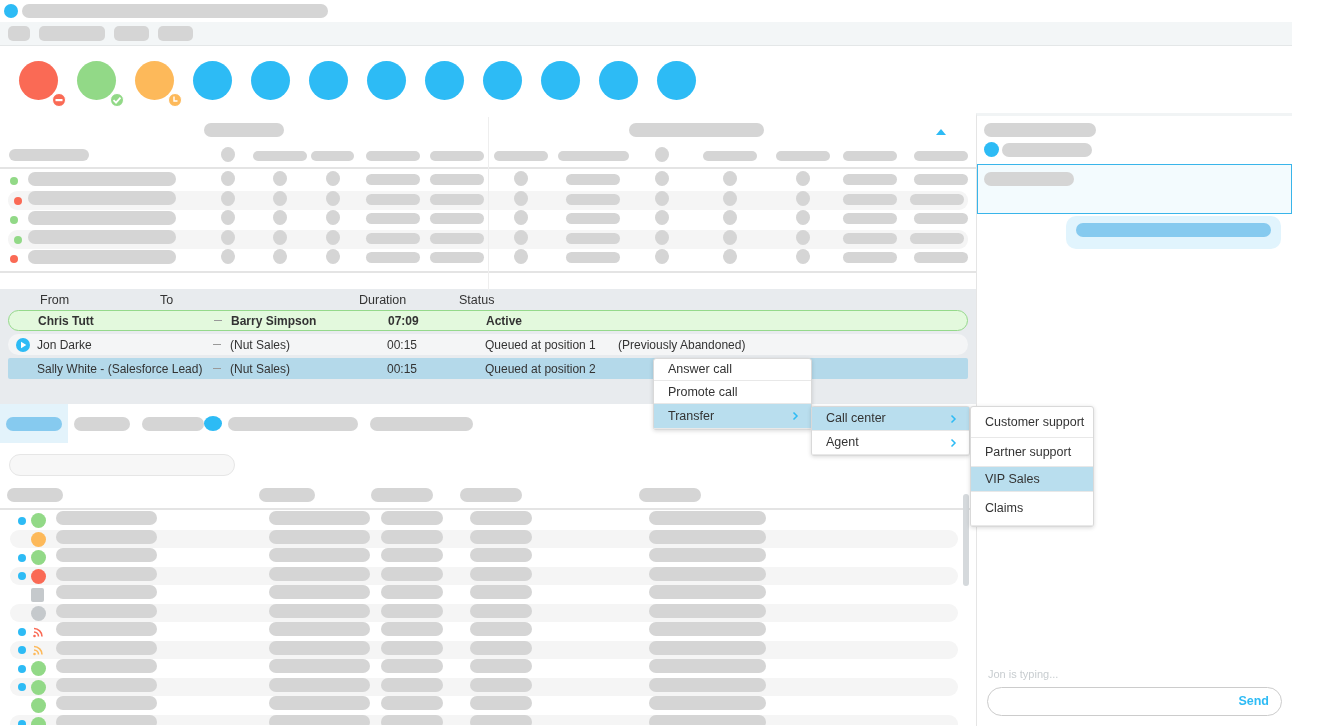 The width and height of the screenshot is (1320, 726). I want to click on menu-item: Call center, so click(890, 419).